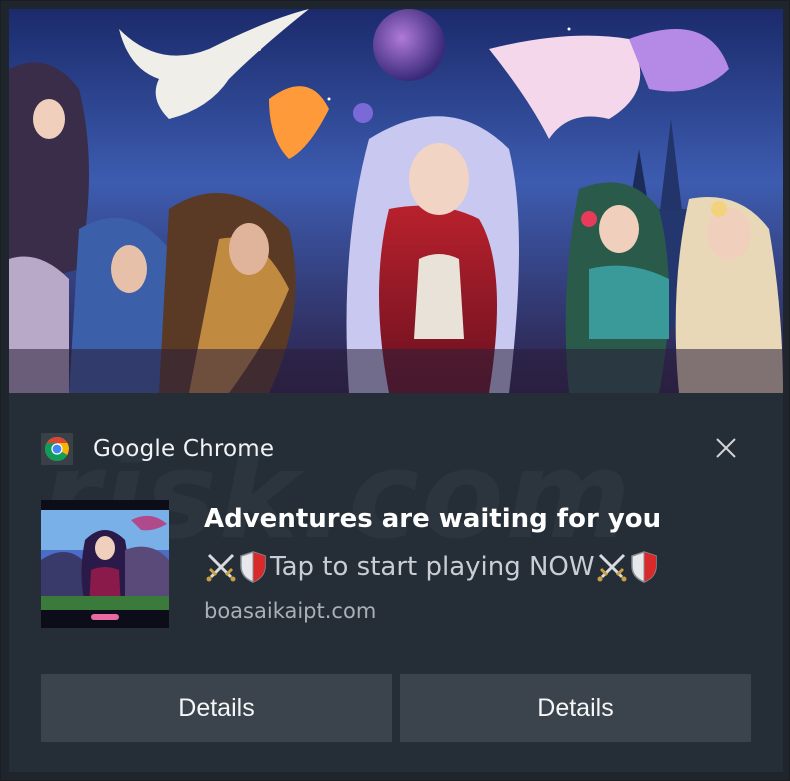  Describe the element at coordinates (105, 564) in the screenshot. I see `notification-thumbnail` at that location.